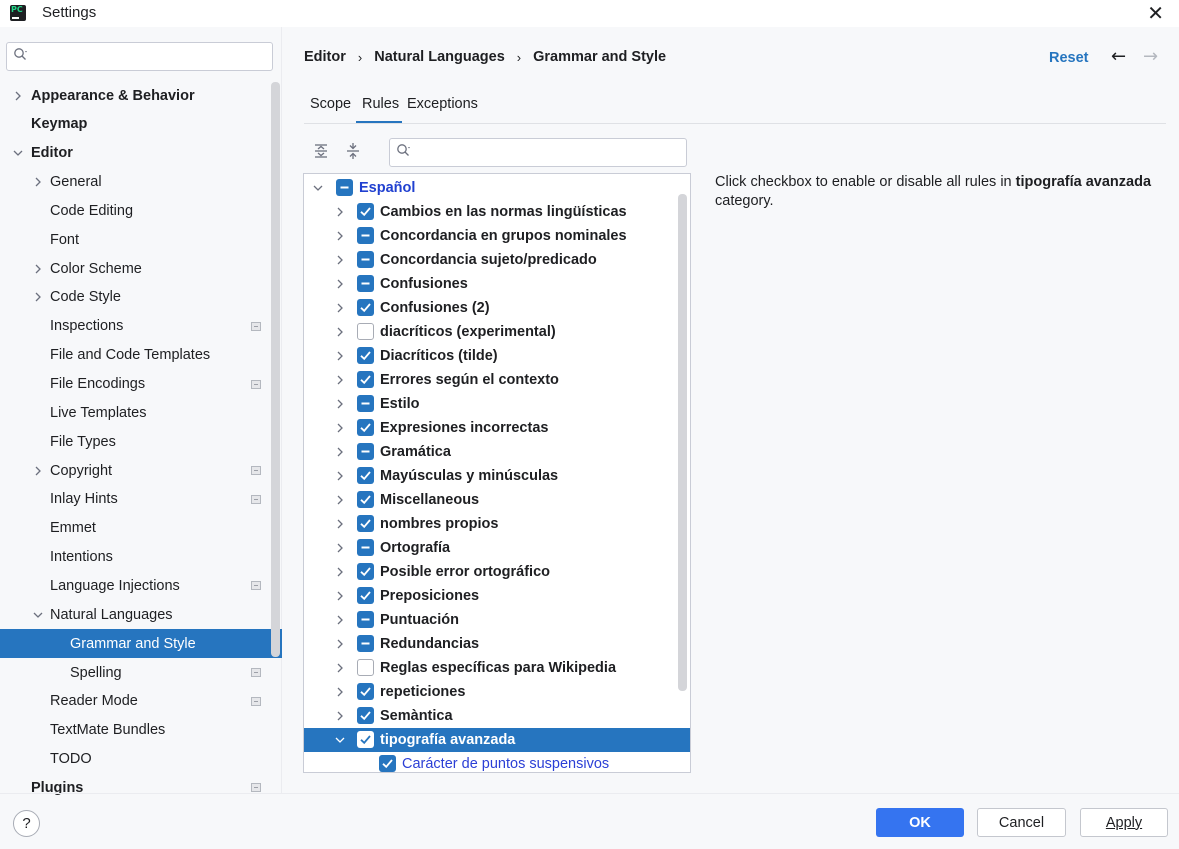 Image resolution: width=1179 pixels, height=849 pixels. Describe the element at coordinates (1124, 822) in the screenshot. I see `apply-button: Apply` at that location.